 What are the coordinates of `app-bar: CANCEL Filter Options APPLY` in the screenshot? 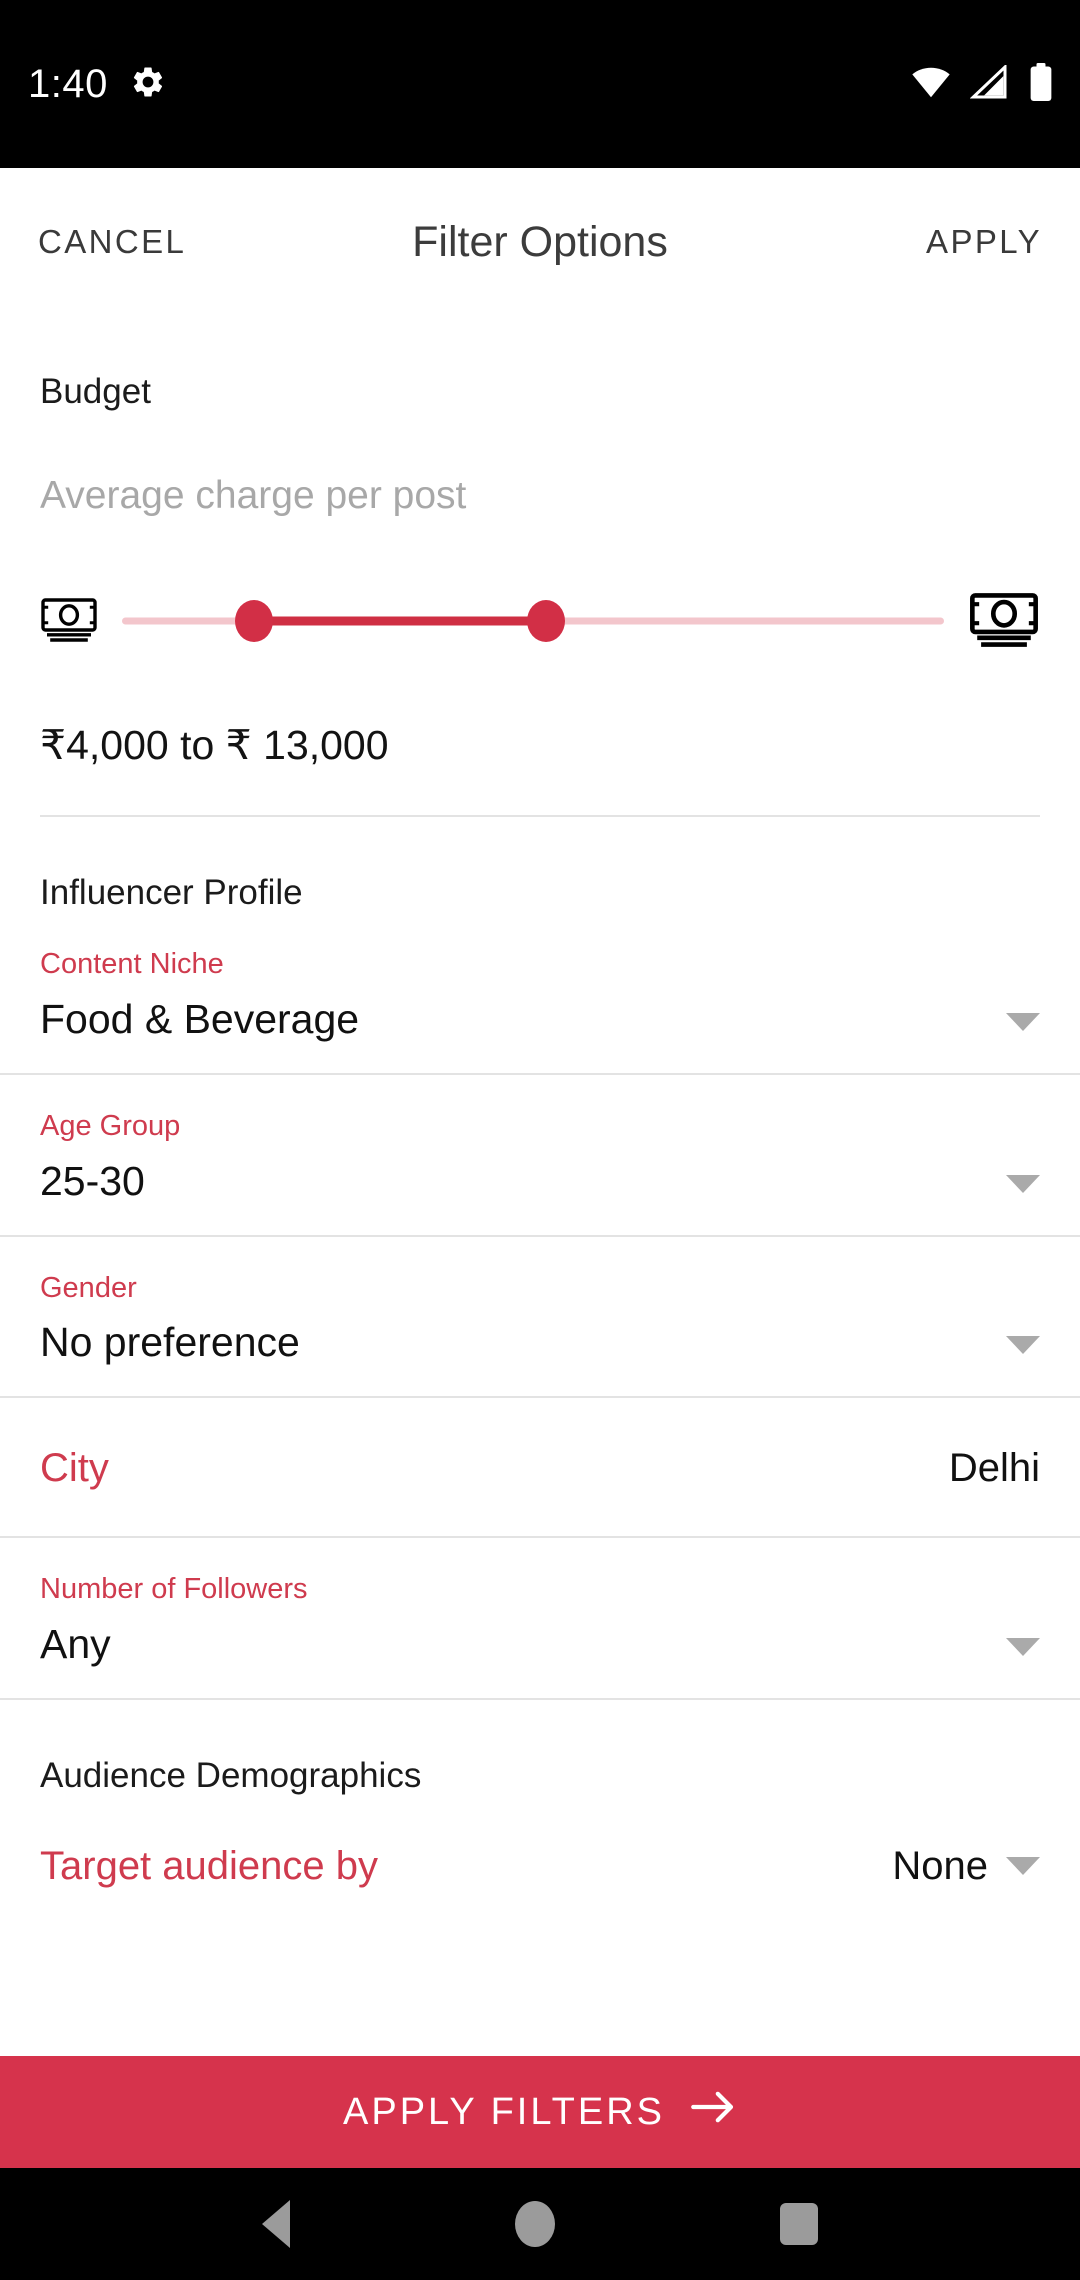 It's located at (540, 242).